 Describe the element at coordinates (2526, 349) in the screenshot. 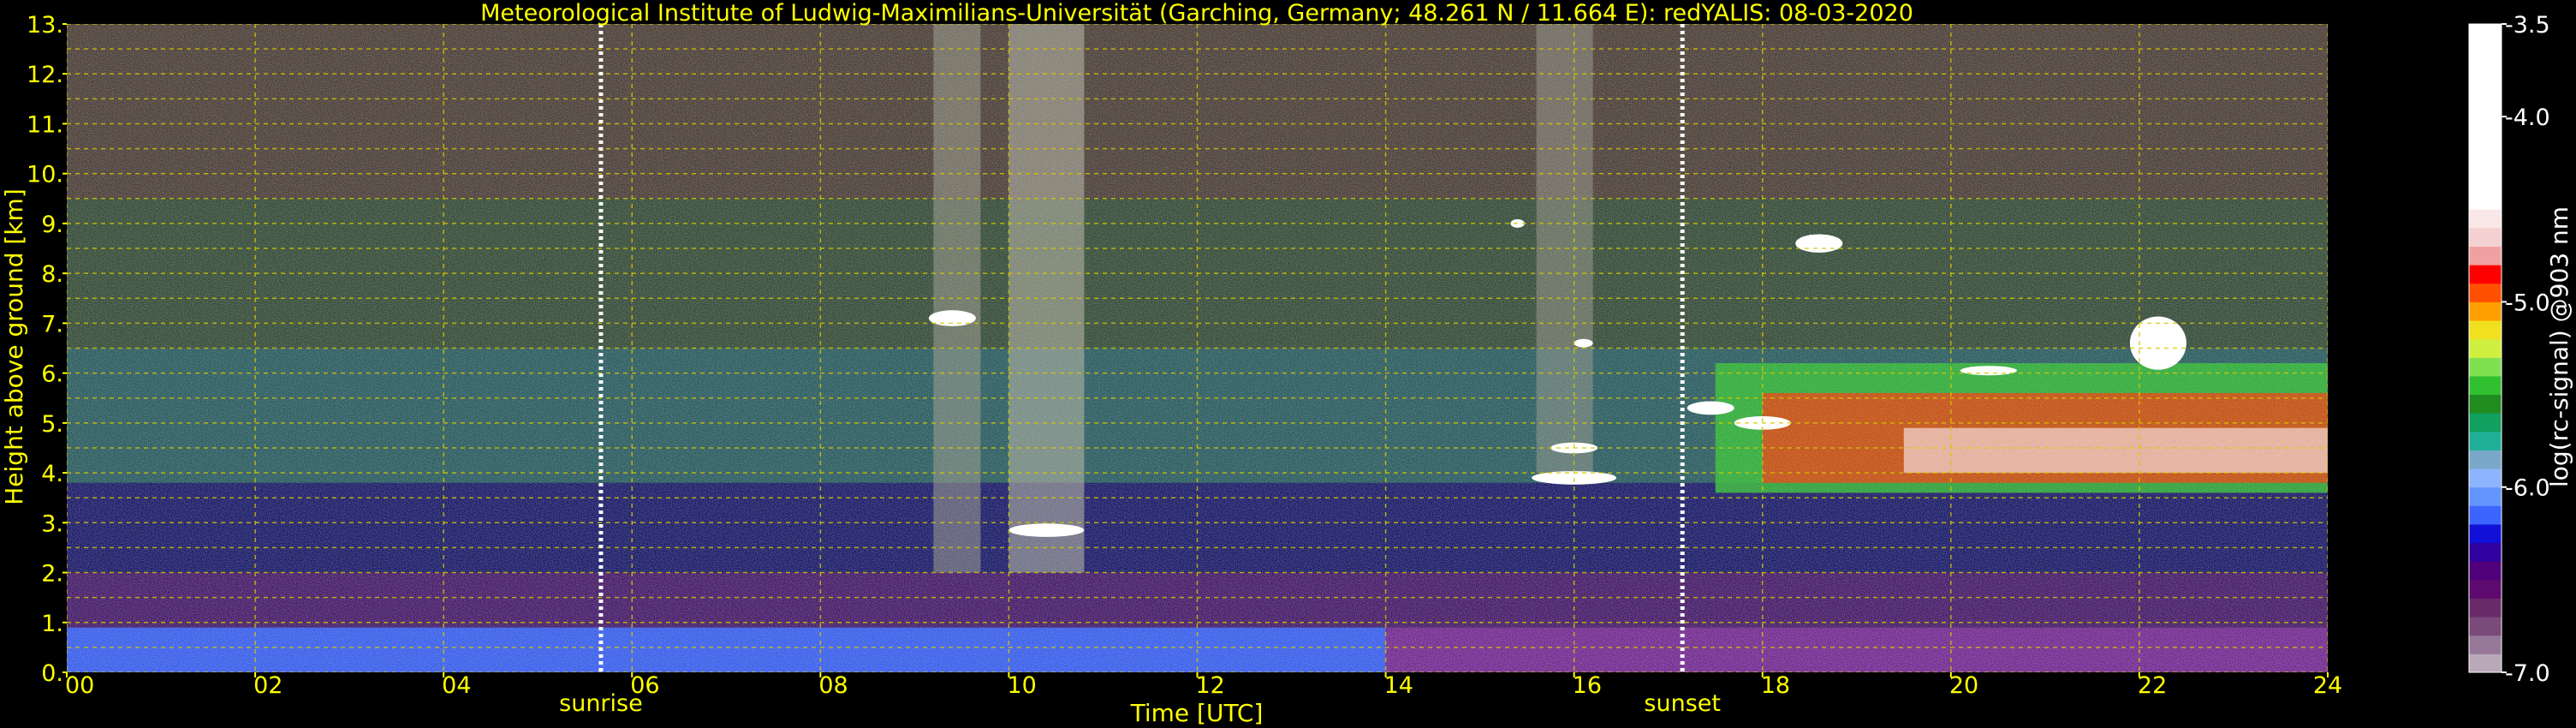

I see `colorbar-ticks: -3.5 -4.0 -5.0 -6.0 -7.0` at that location.